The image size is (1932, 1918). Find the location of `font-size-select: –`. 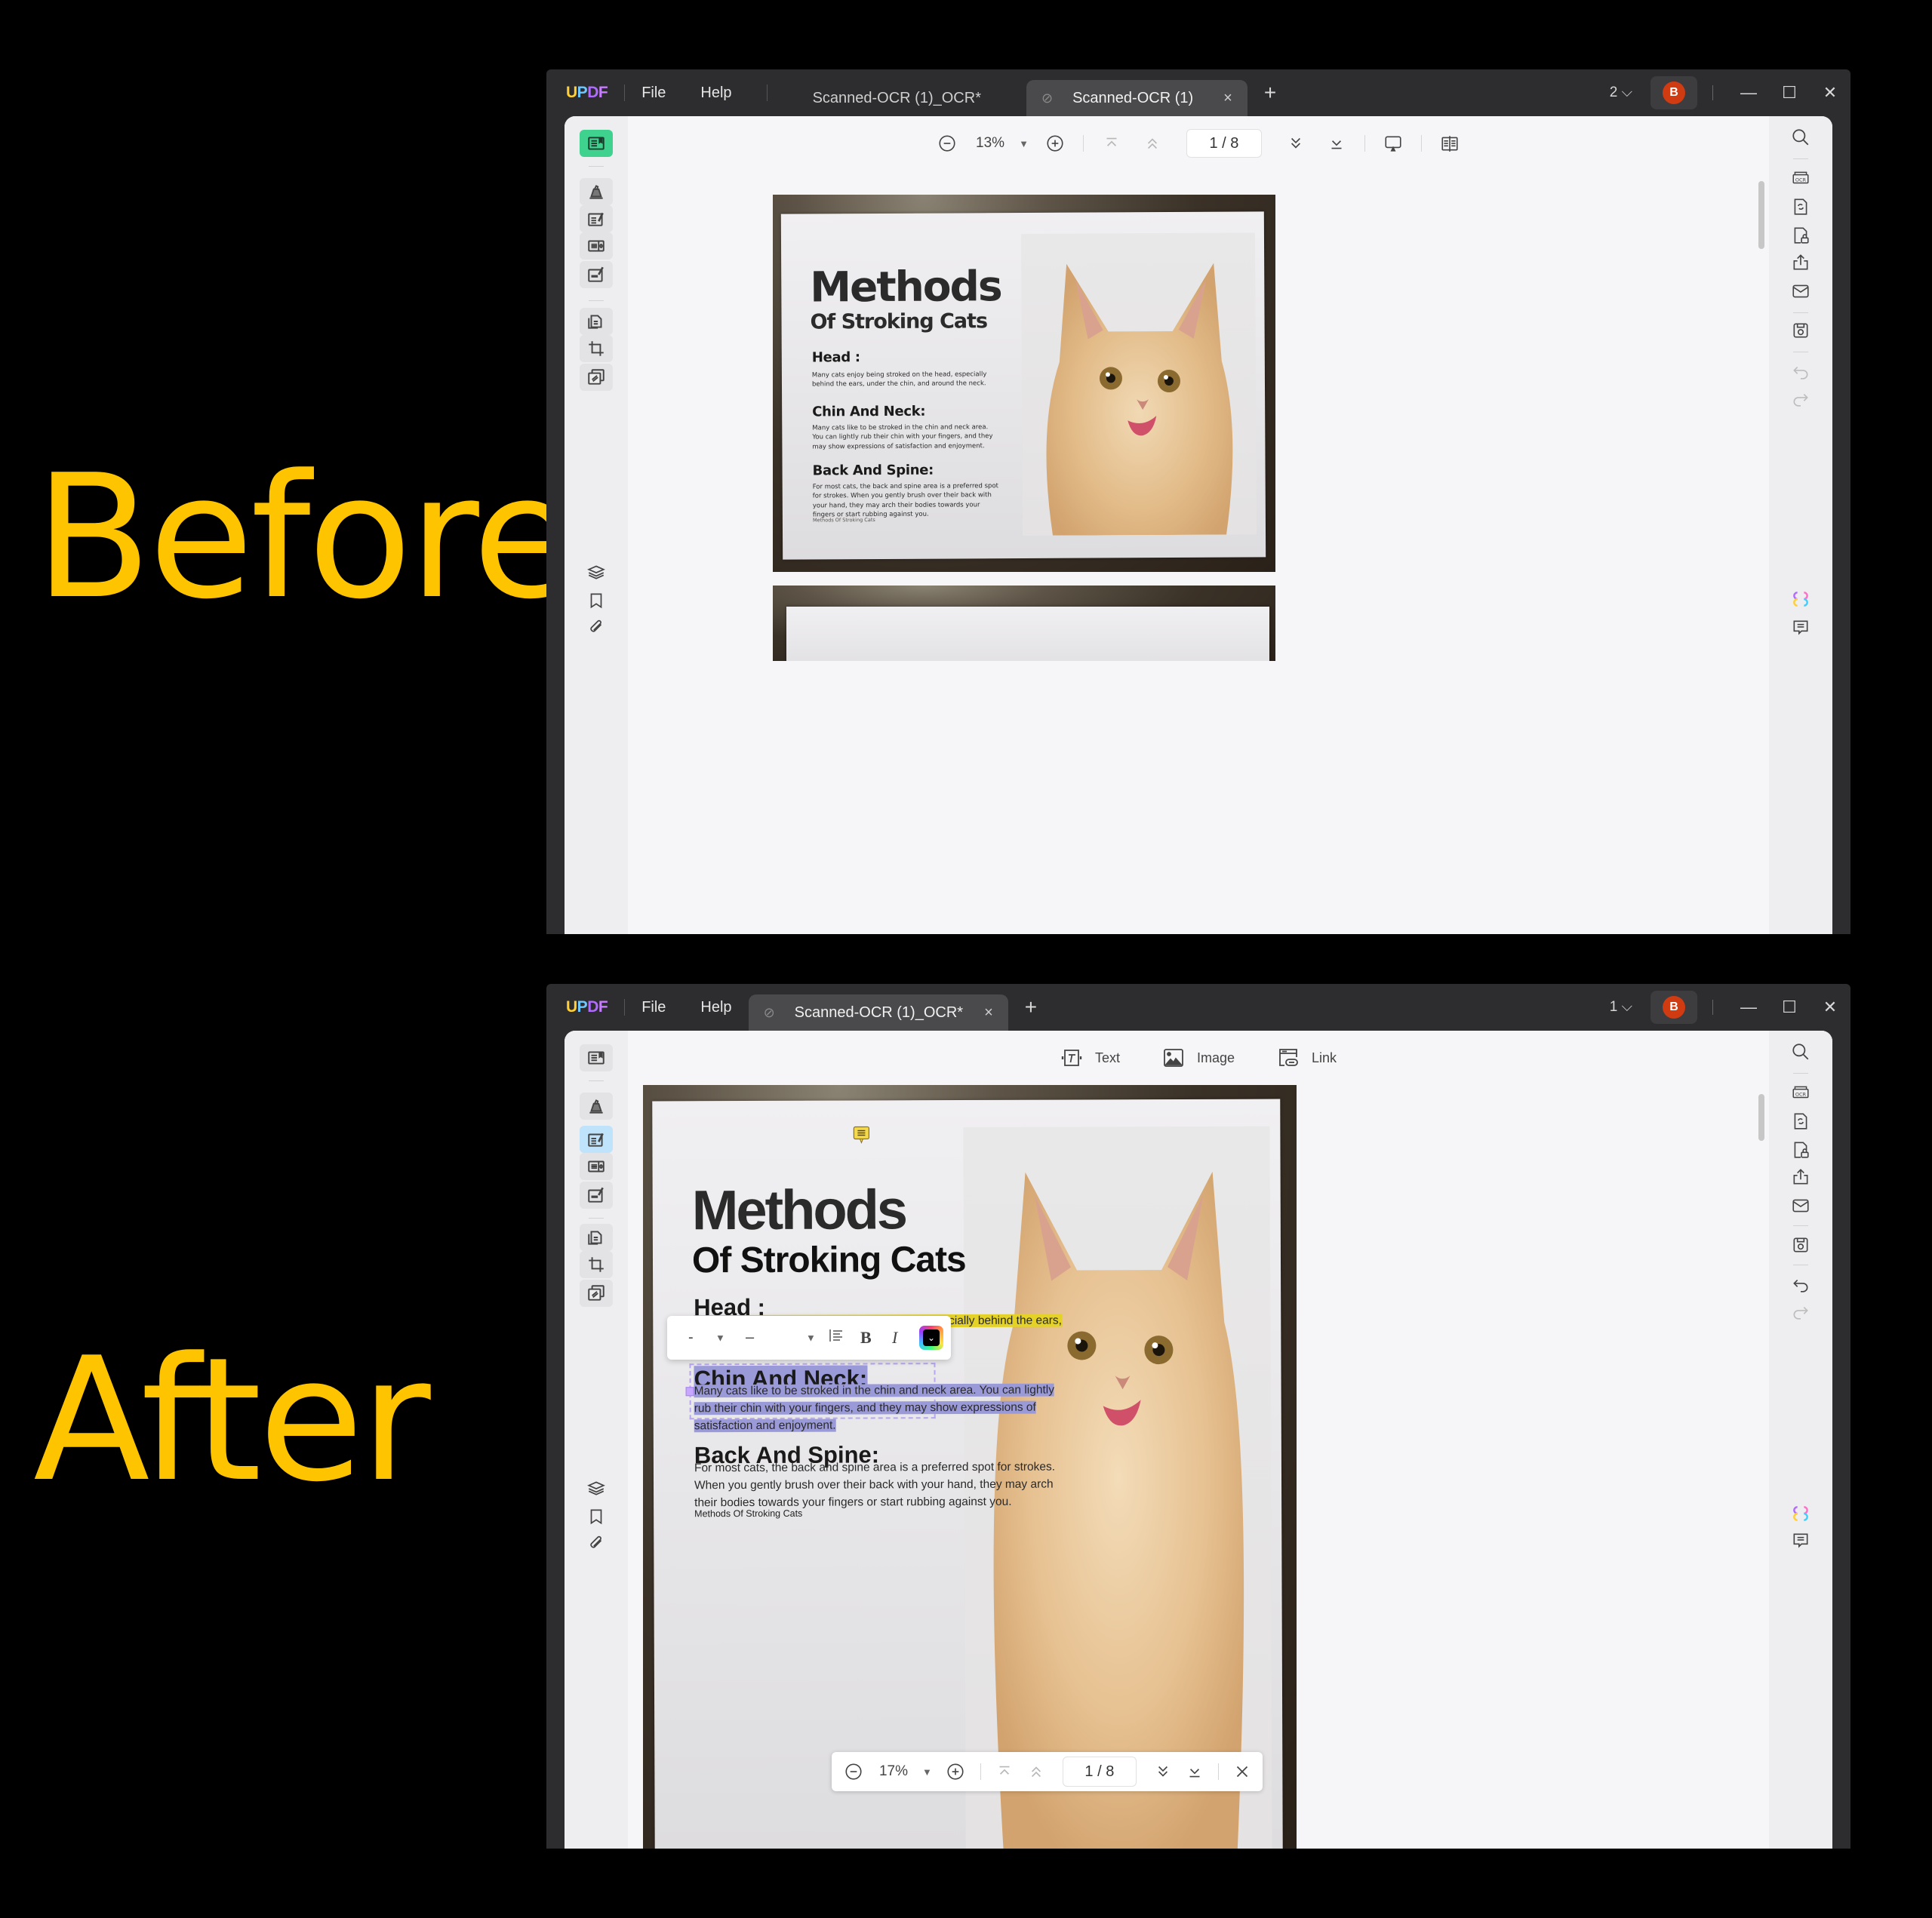

font-size-select: – is located at coordinates (750, 1338).